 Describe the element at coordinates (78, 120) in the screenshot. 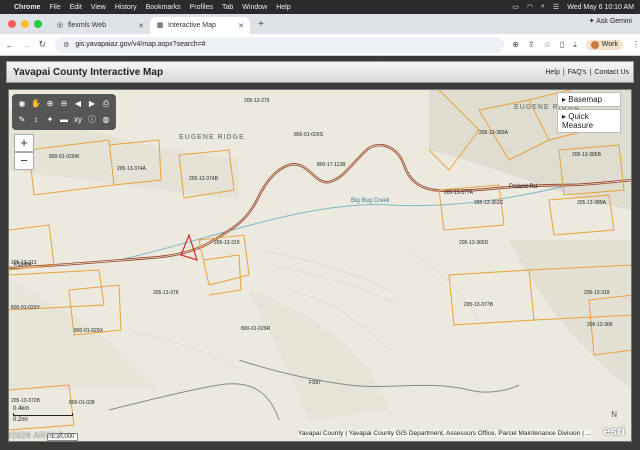

I see `xy-coordinate-icon: xy` at that location.